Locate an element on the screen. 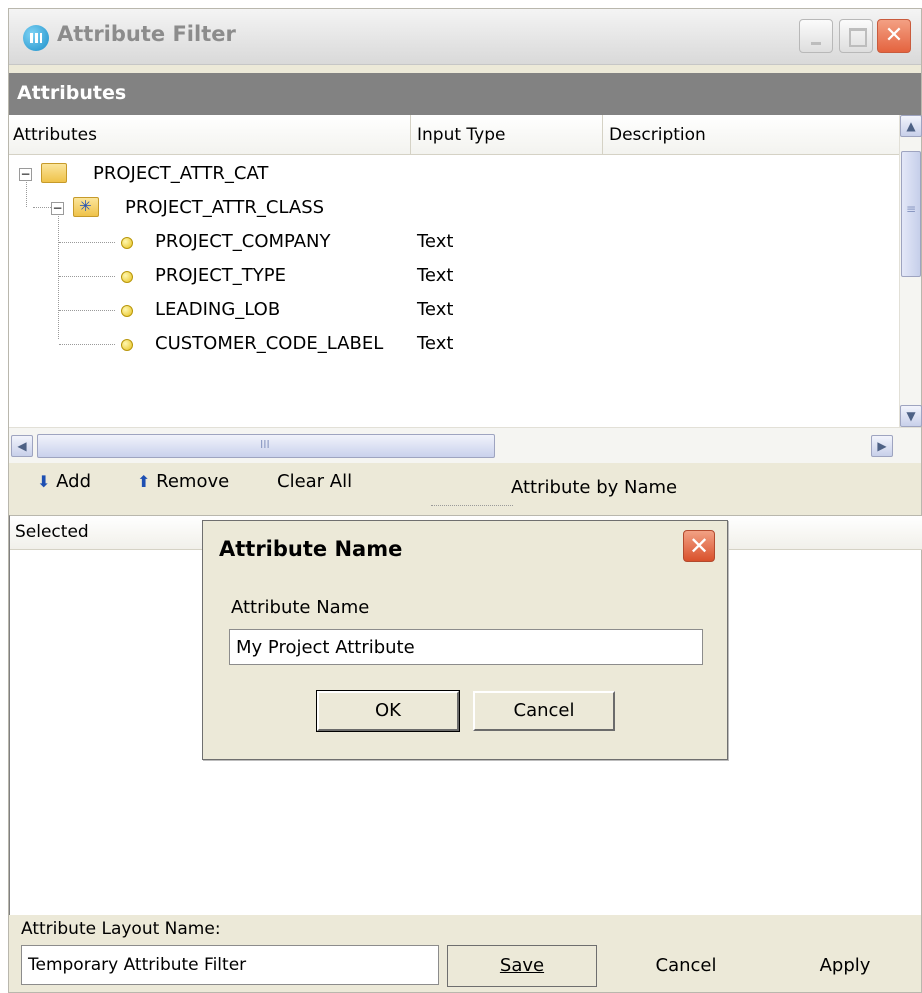  tree-node-attribute: LEADING_LOB Text is located at coordinates (449, 312).